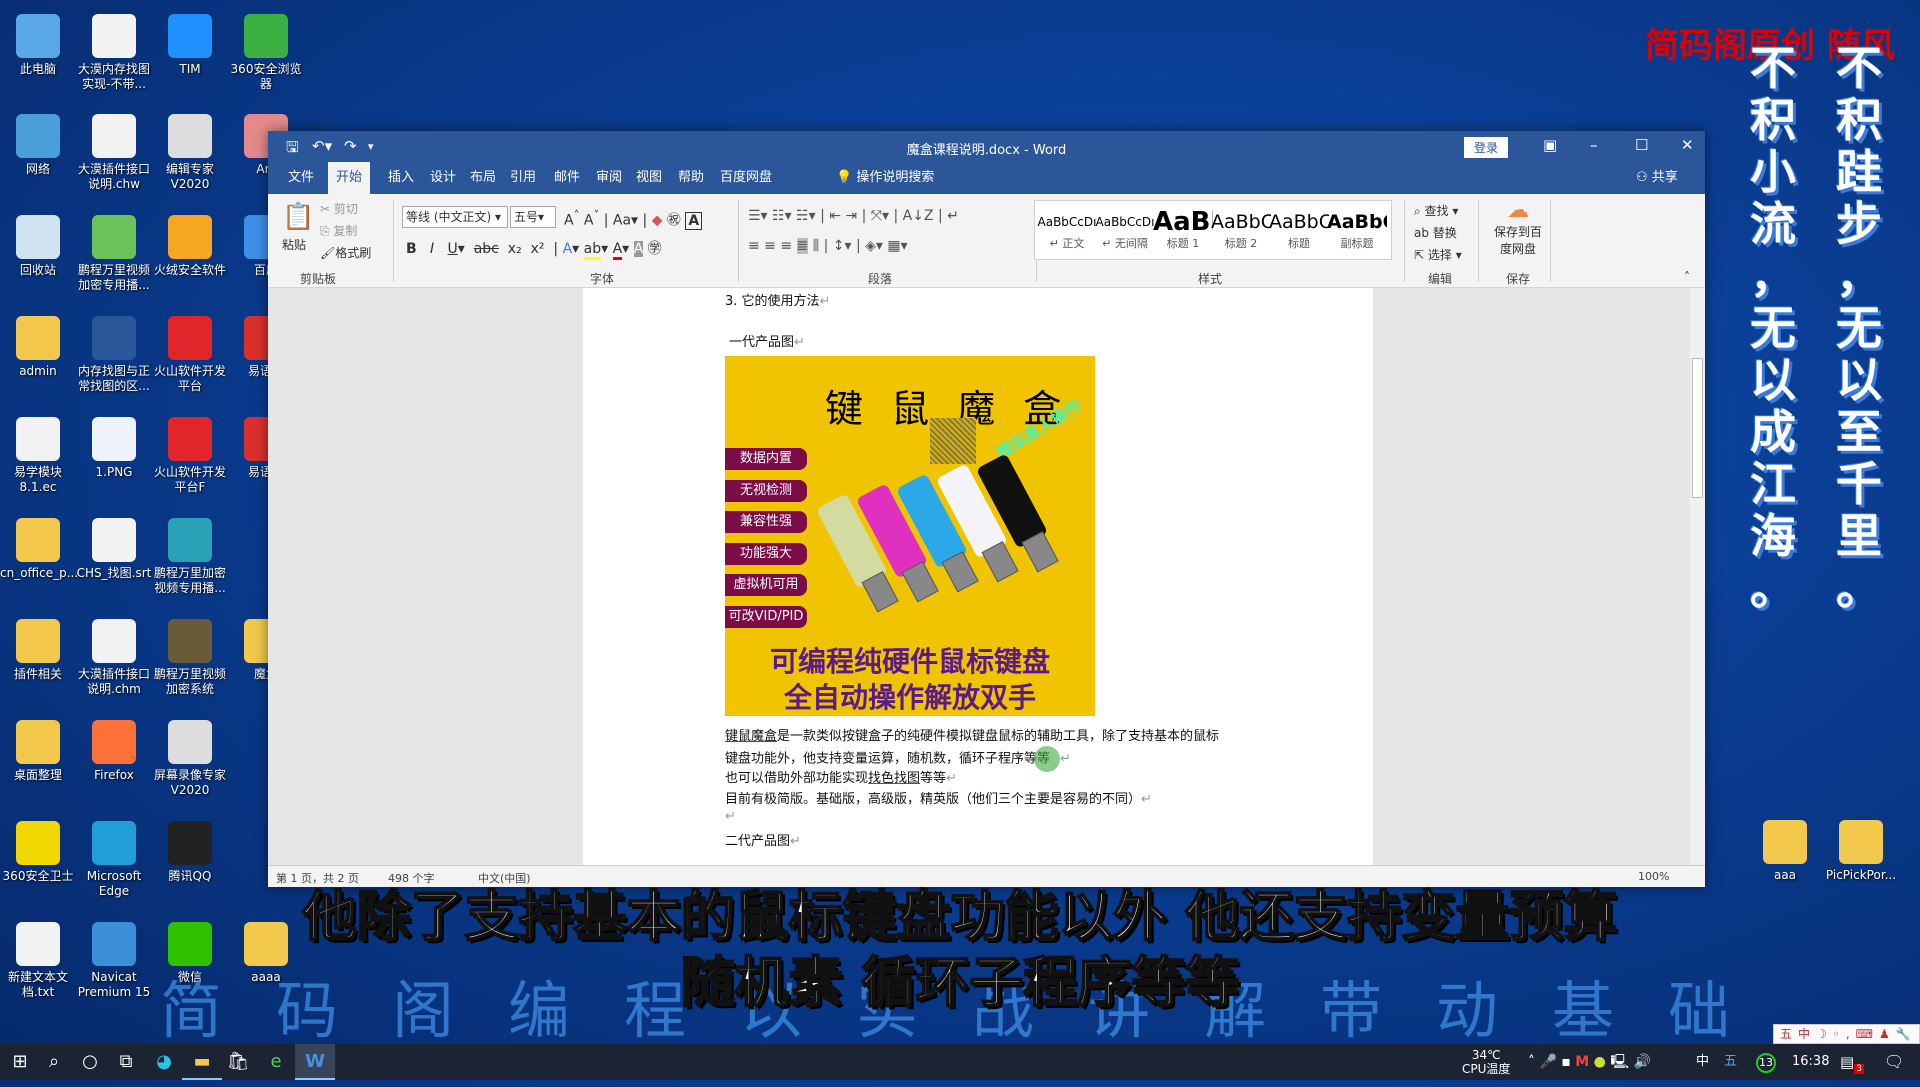 This screenshot has width=1920, height=1087. What do you see at coordinates (190, 355) in the screenshot?
I see `desktop-icon: 火山软件开发平台` at bounding box center [190, 355].